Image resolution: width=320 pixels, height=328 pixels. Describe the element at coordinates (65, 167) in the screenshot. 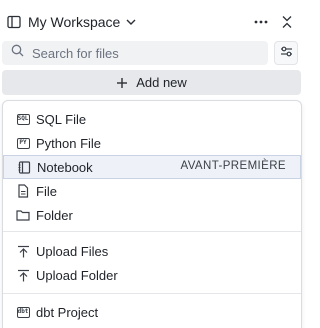

I see `menu-item-label: Notebook` at that location.